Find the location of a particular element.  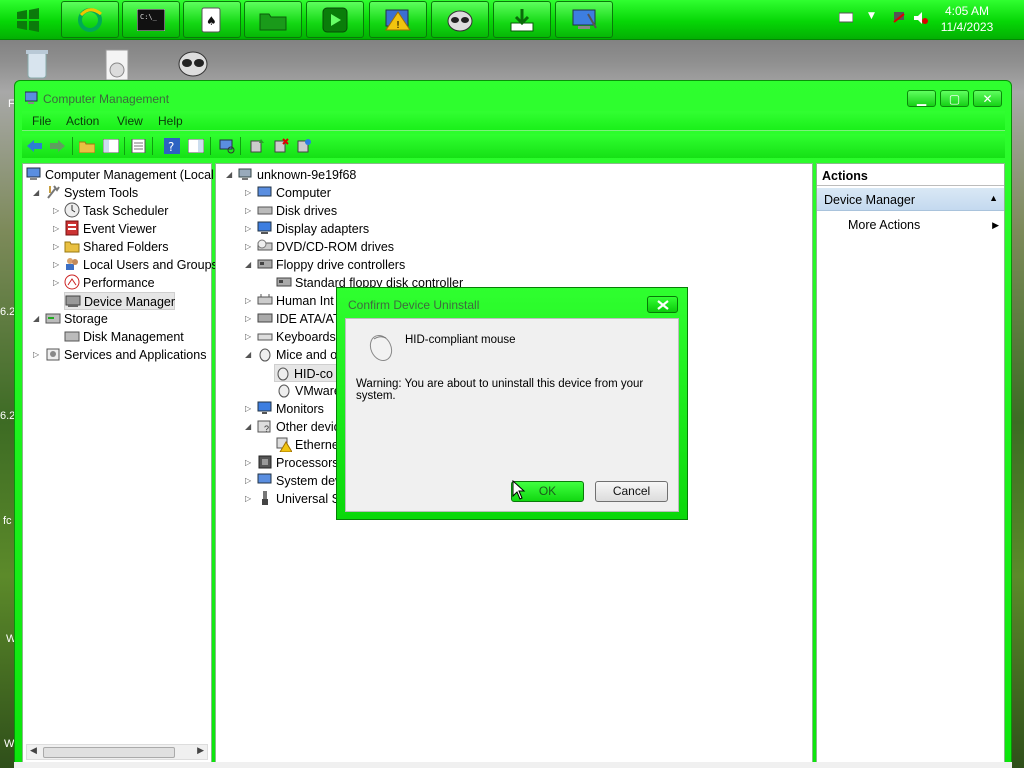

tree-item-local-users: Local Users and Groups is located at coordinates (141, 265).